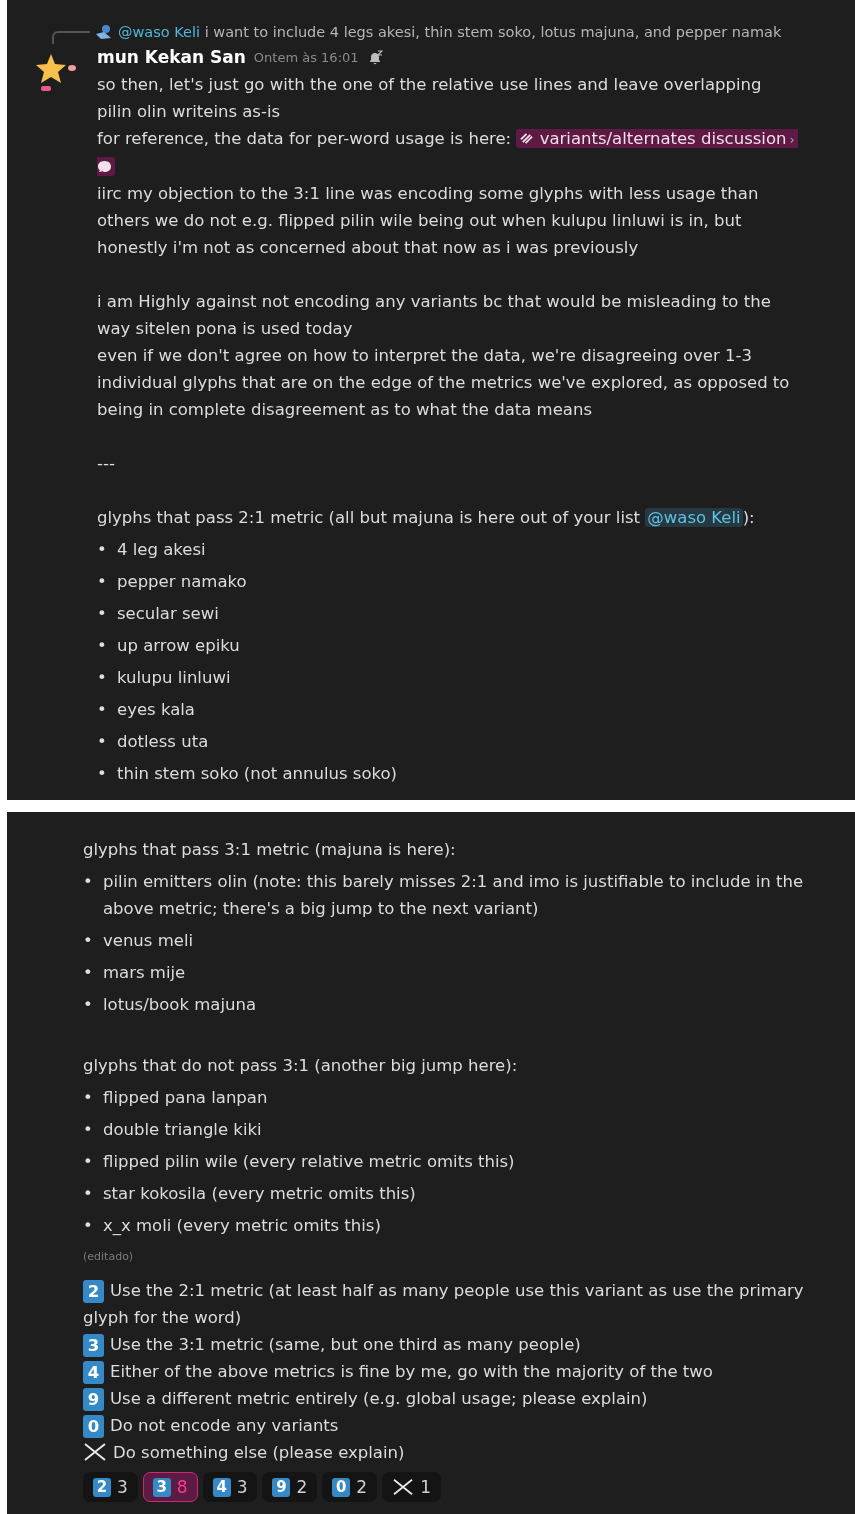  What do you see at coordinates (110, 1487) in the screenshot?
I see `reaction-button: 2 3` at bounding box center [110, 1487].